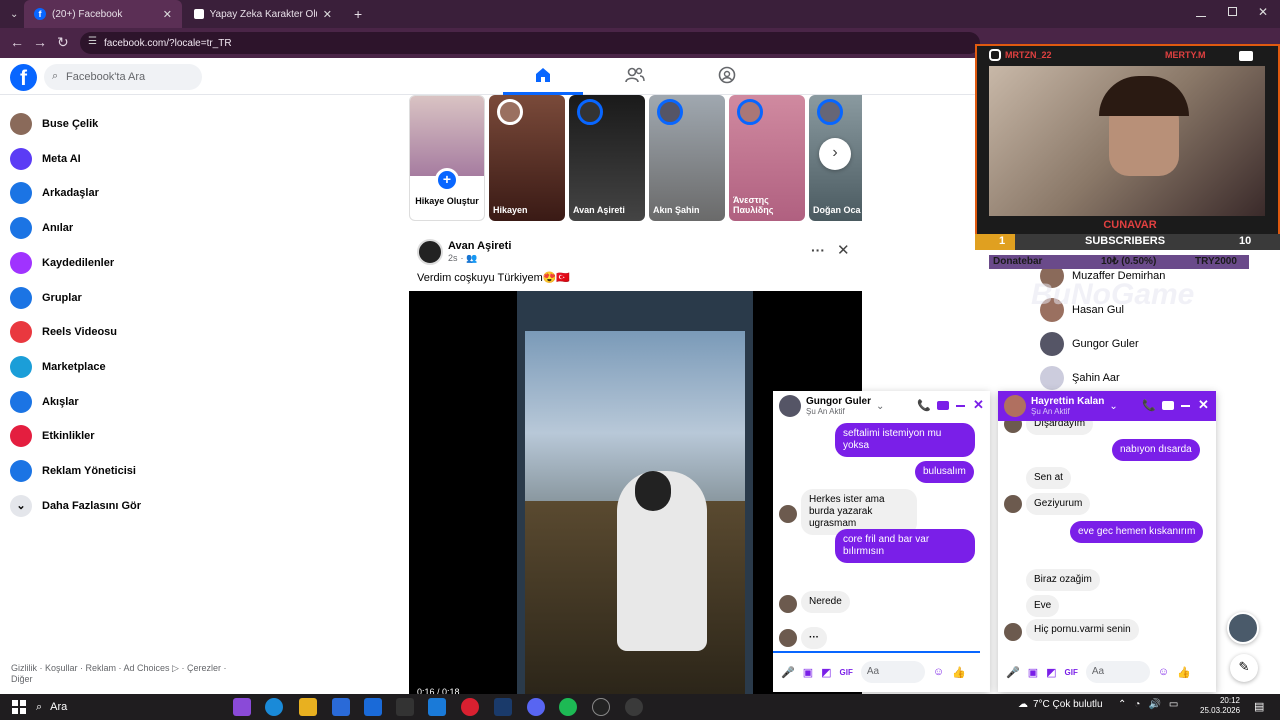  I want to click on groups-nav-icon, so click(727, 77).